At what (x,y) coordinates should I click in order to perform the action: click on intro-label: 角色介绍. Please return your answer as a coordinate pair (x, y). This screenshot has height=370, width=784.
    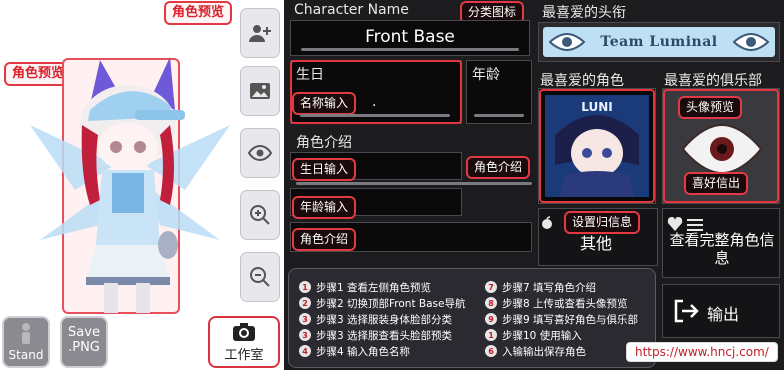
    Looking at the image, I should click on (324, 143).